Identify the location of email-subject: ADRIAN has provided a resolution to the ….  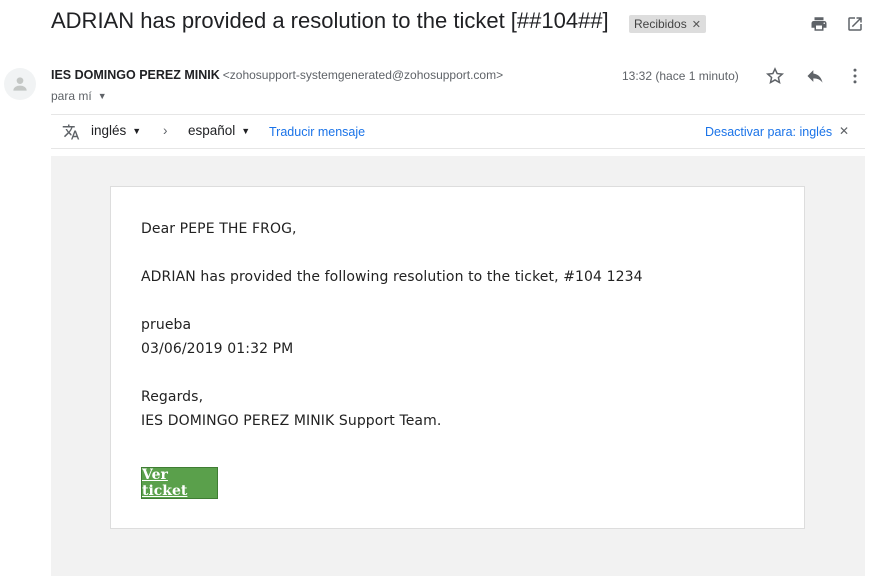
(330, 20).